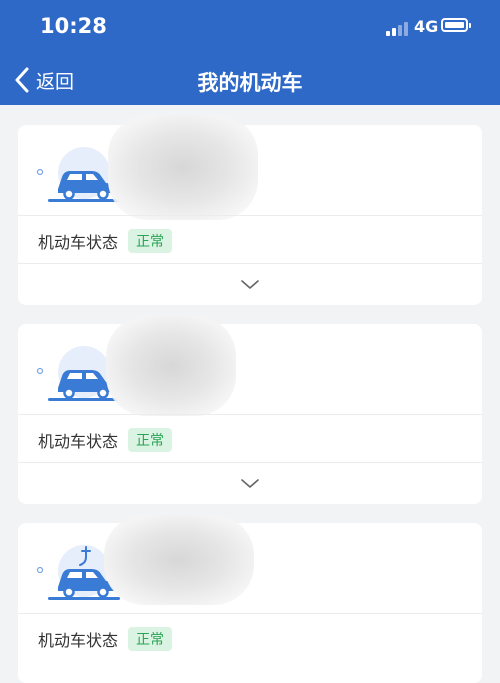  What do you see at coordinates (426, 26) in the screenshot?
I see `network-type: 4G` at bounding box center [426, 26].